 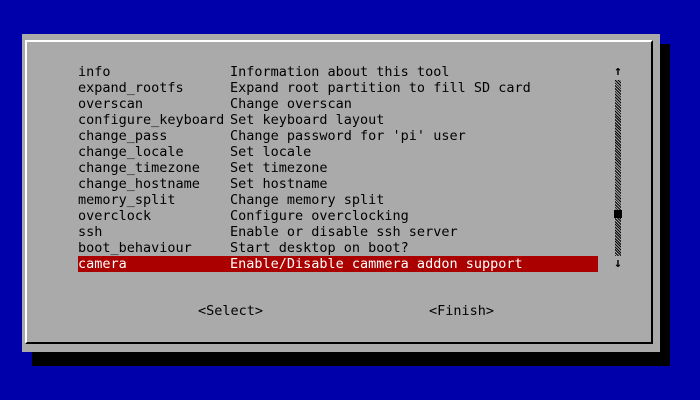 I want to click on menu-item-change-hostname: change_hostname Set hostname, so click(x=338, y=184).